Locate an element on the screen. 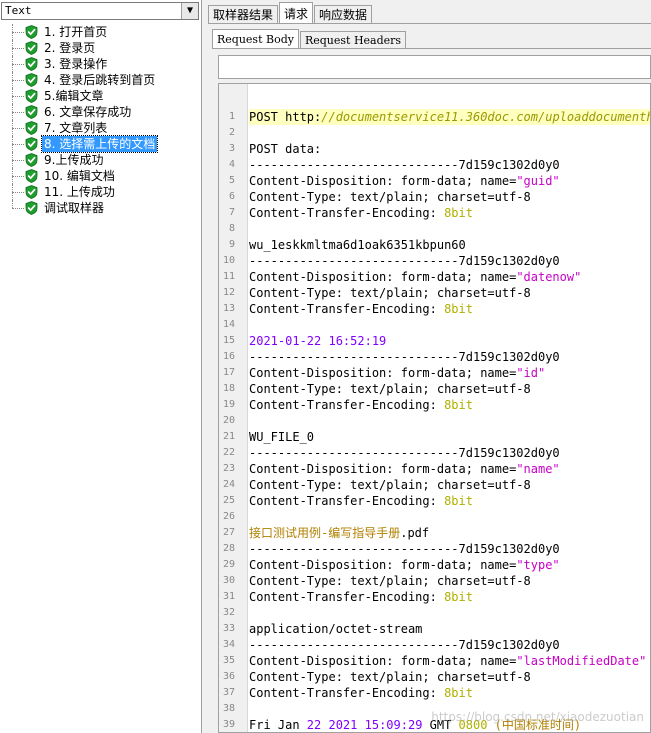 Image resolution: width=651 pixels, height=733 pixels. tree-item-label: 5.编辑文章 is located at coordinates (74, 96).